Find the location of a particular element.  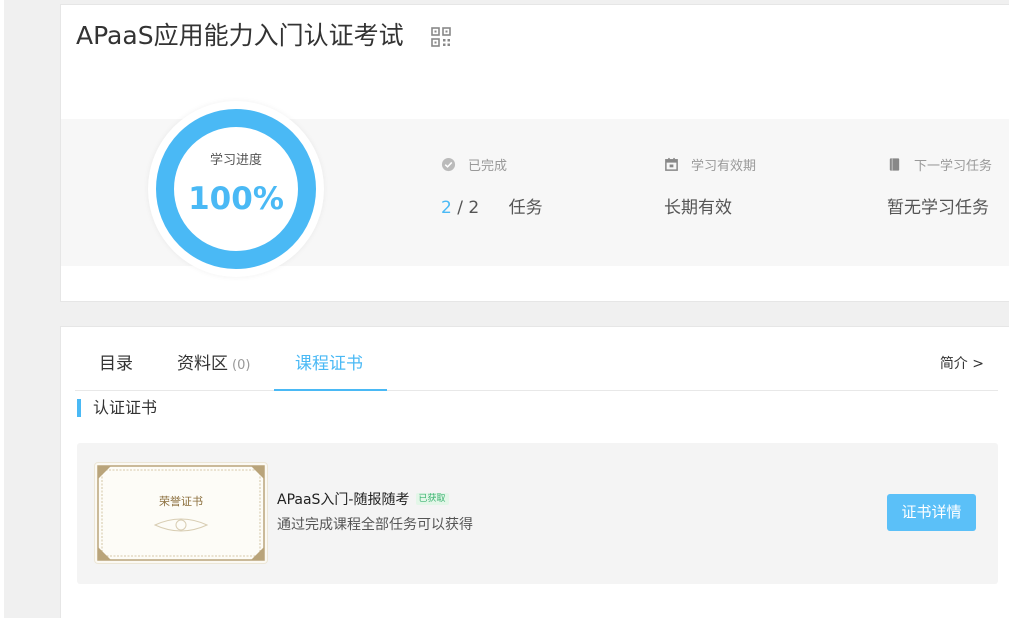

tab-materials: 资料区 (0) is located at coordinates (213, 361).